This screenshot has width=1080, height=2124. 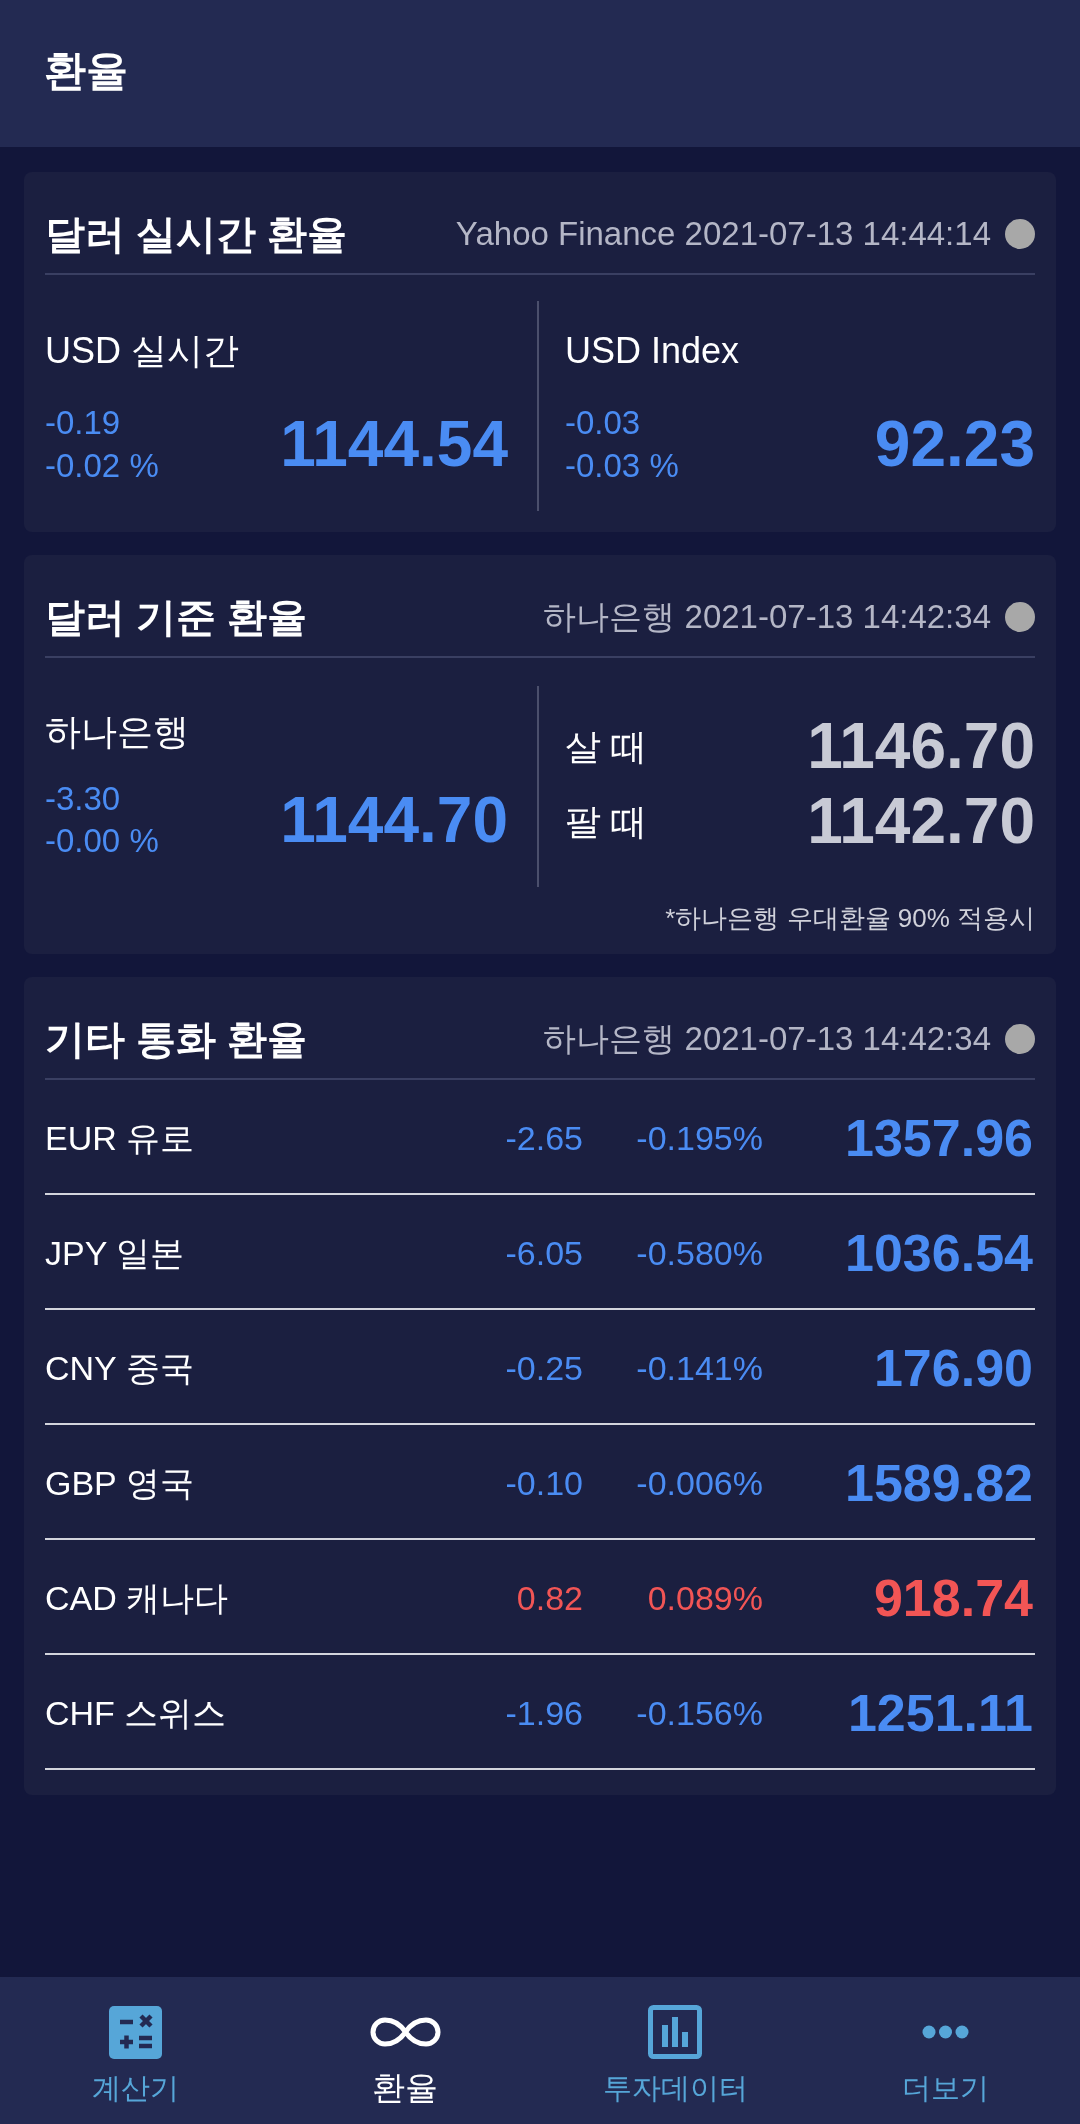 I want to click on change-percent: -0.580%, so click(x=699, y=1253).